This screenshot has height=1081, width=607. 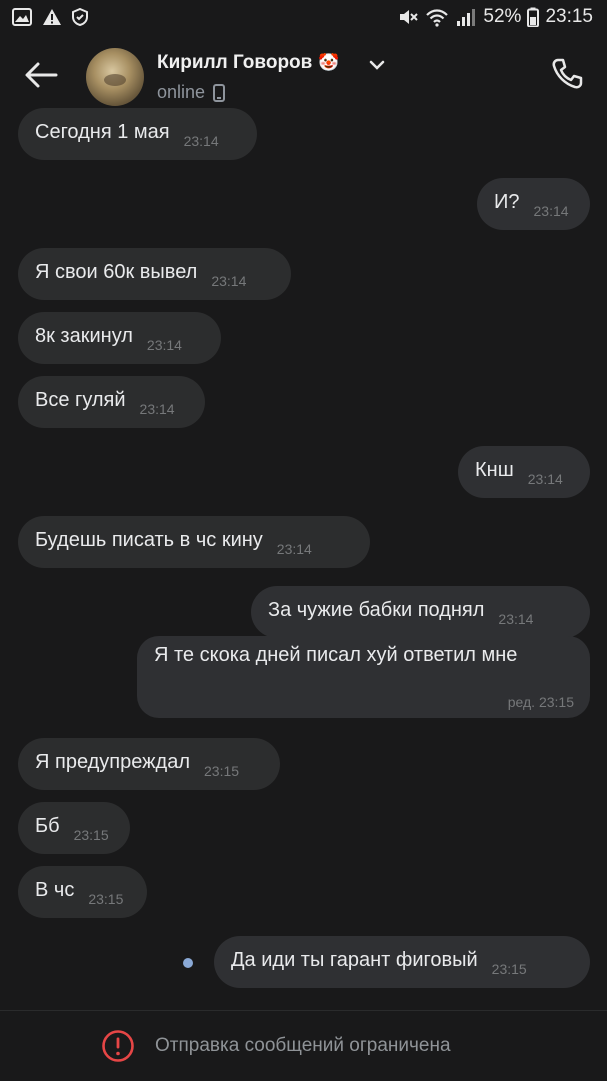 I want to click on status-text: online, so click(x=181, y=92).